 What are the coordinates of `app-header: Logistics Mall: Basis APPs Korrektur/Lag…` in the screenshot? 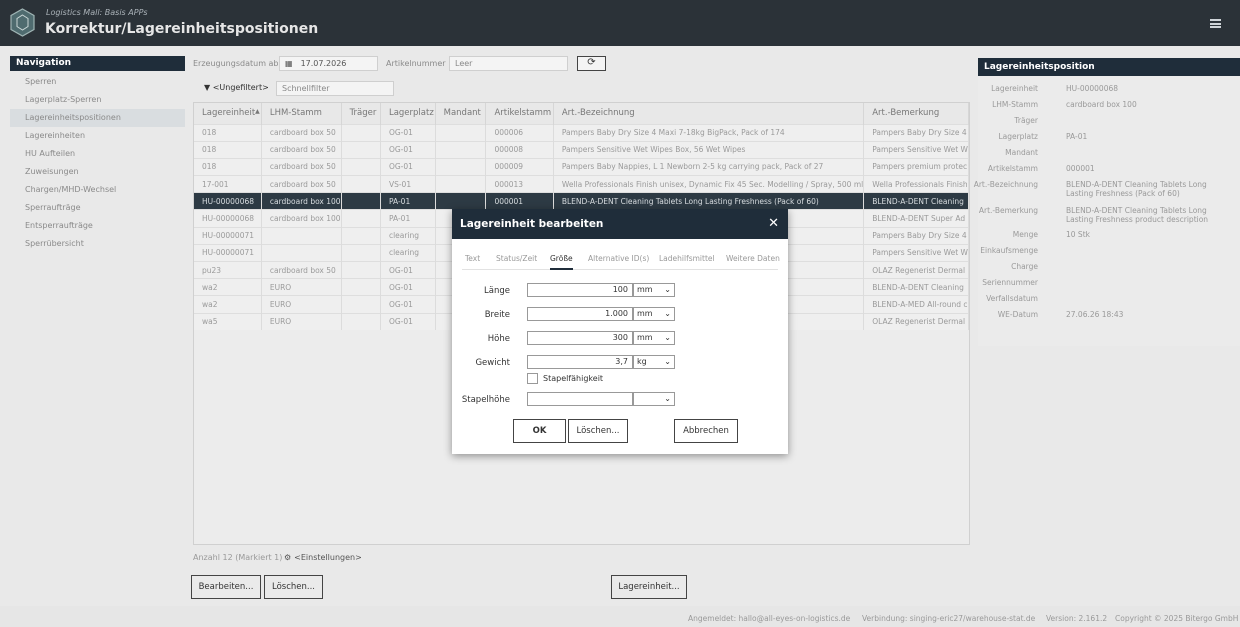 It's located at (620, 23).